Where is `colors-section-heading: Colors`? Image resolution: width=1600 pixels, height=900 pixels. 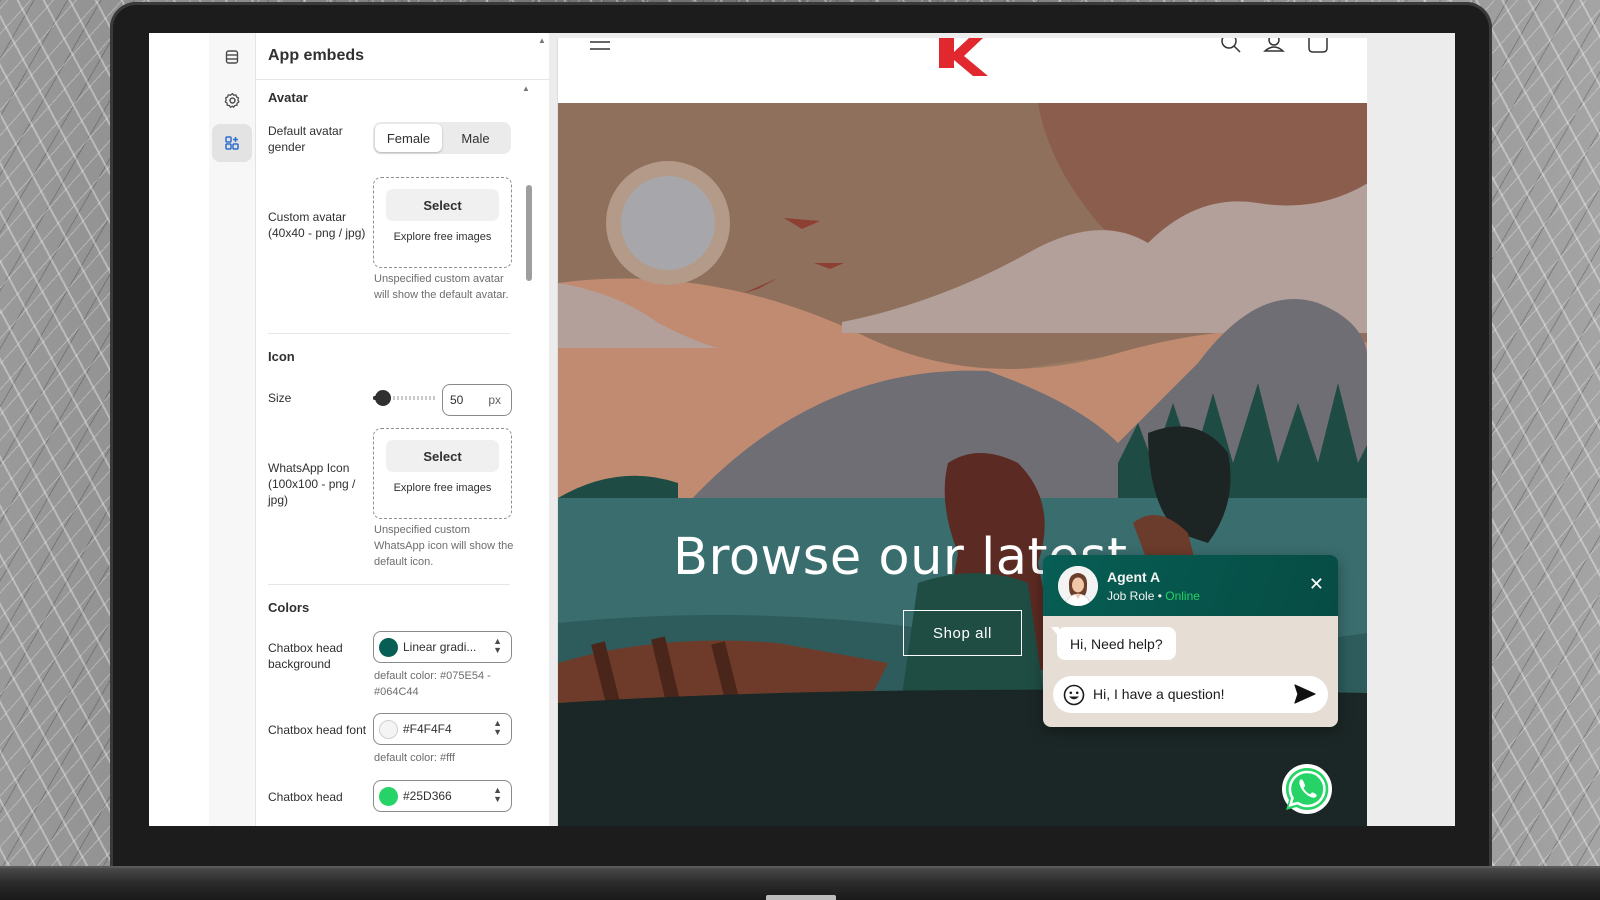
colors-section-heading: Colors is located at coordinates (289, 607).